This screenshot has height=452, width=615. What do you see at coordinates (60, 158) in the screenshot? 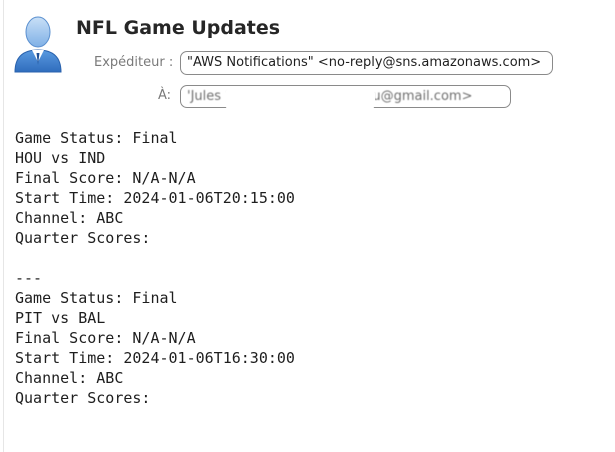
I see `body-line: HOU vs IND` at bounding box center [60, 158].